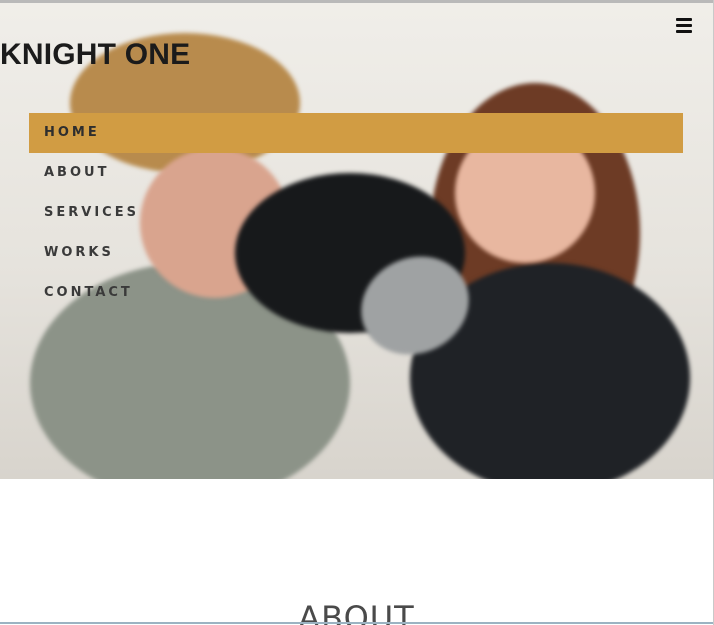 The image size is (714, 625). I want to click on viewport-bottom-border, so click(357, 623).